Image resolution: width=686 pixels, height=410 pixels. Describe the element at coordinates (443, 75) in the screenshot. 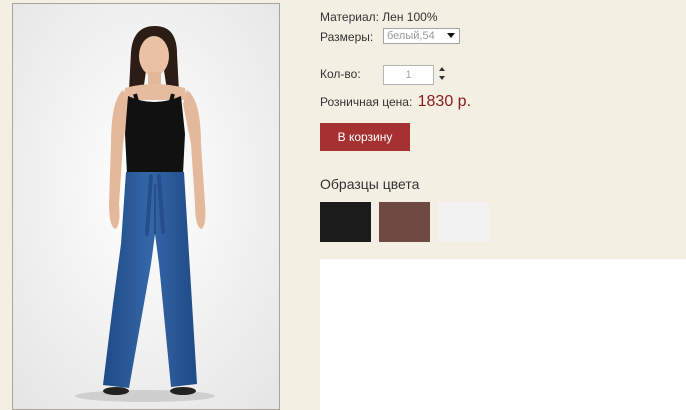

I see `quantity-stepper` at that location.